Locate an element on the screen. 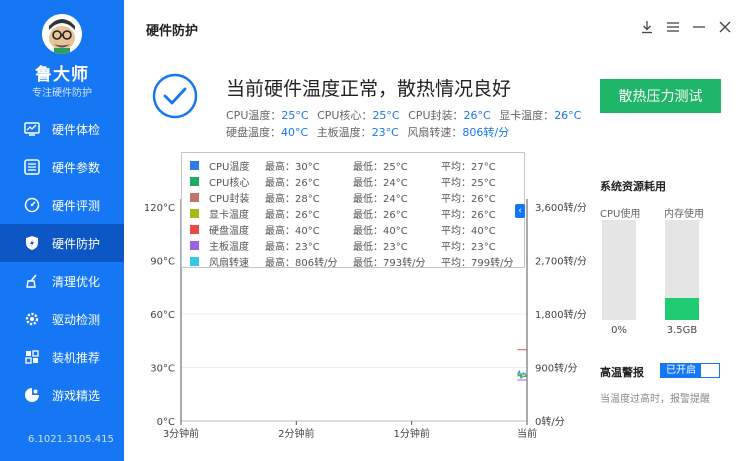 The height and width of the screenshot is (461, 748). sidebar-item-cleanup: 清理优化 is located at coordinates (62, 281).